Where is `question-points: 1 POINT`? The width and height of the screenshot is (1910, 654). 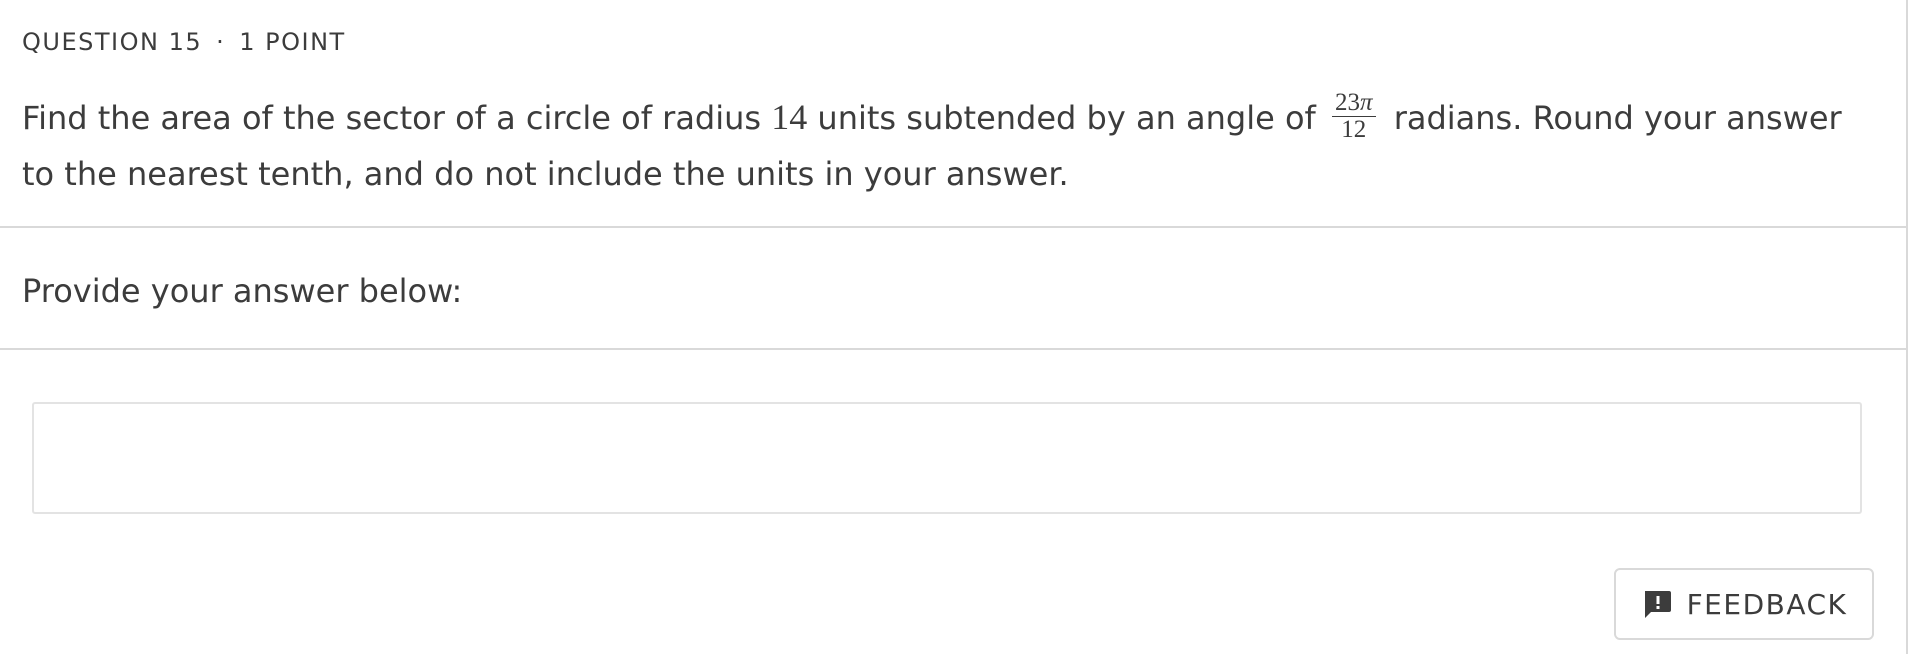
question-points: 1 POINT is located at coordinates (292, 42).